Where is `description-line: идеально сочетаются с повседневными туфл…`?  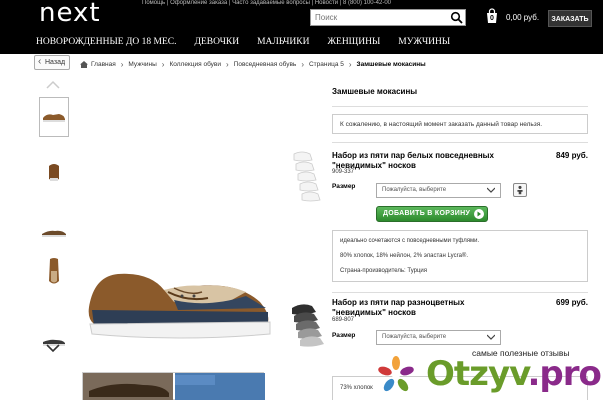
description-line: идеально сочетаются с повседневными туфл… is located at coordinates (410, 241).